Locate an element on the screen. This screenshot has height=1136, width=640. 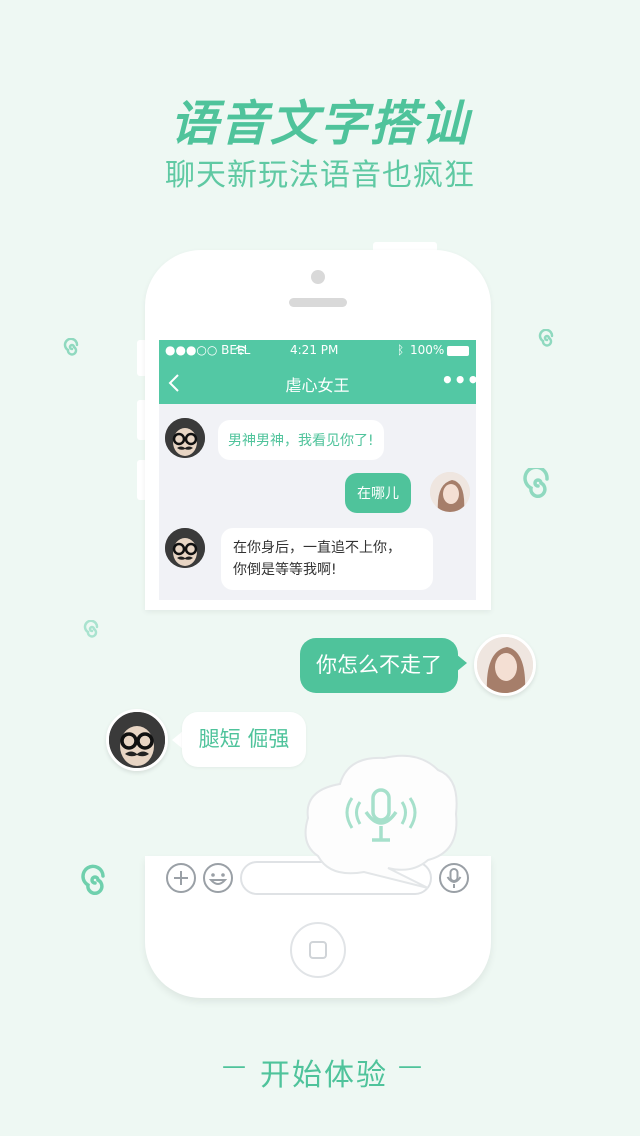
add-icon is located at coordinates (181, 878).